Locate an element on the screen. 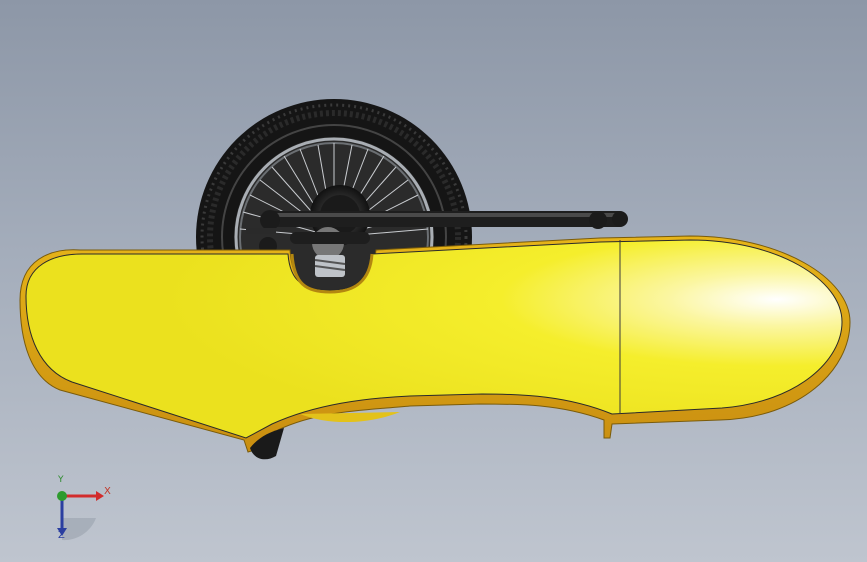  x-axis-label: X is located at coordinates (107, 491).